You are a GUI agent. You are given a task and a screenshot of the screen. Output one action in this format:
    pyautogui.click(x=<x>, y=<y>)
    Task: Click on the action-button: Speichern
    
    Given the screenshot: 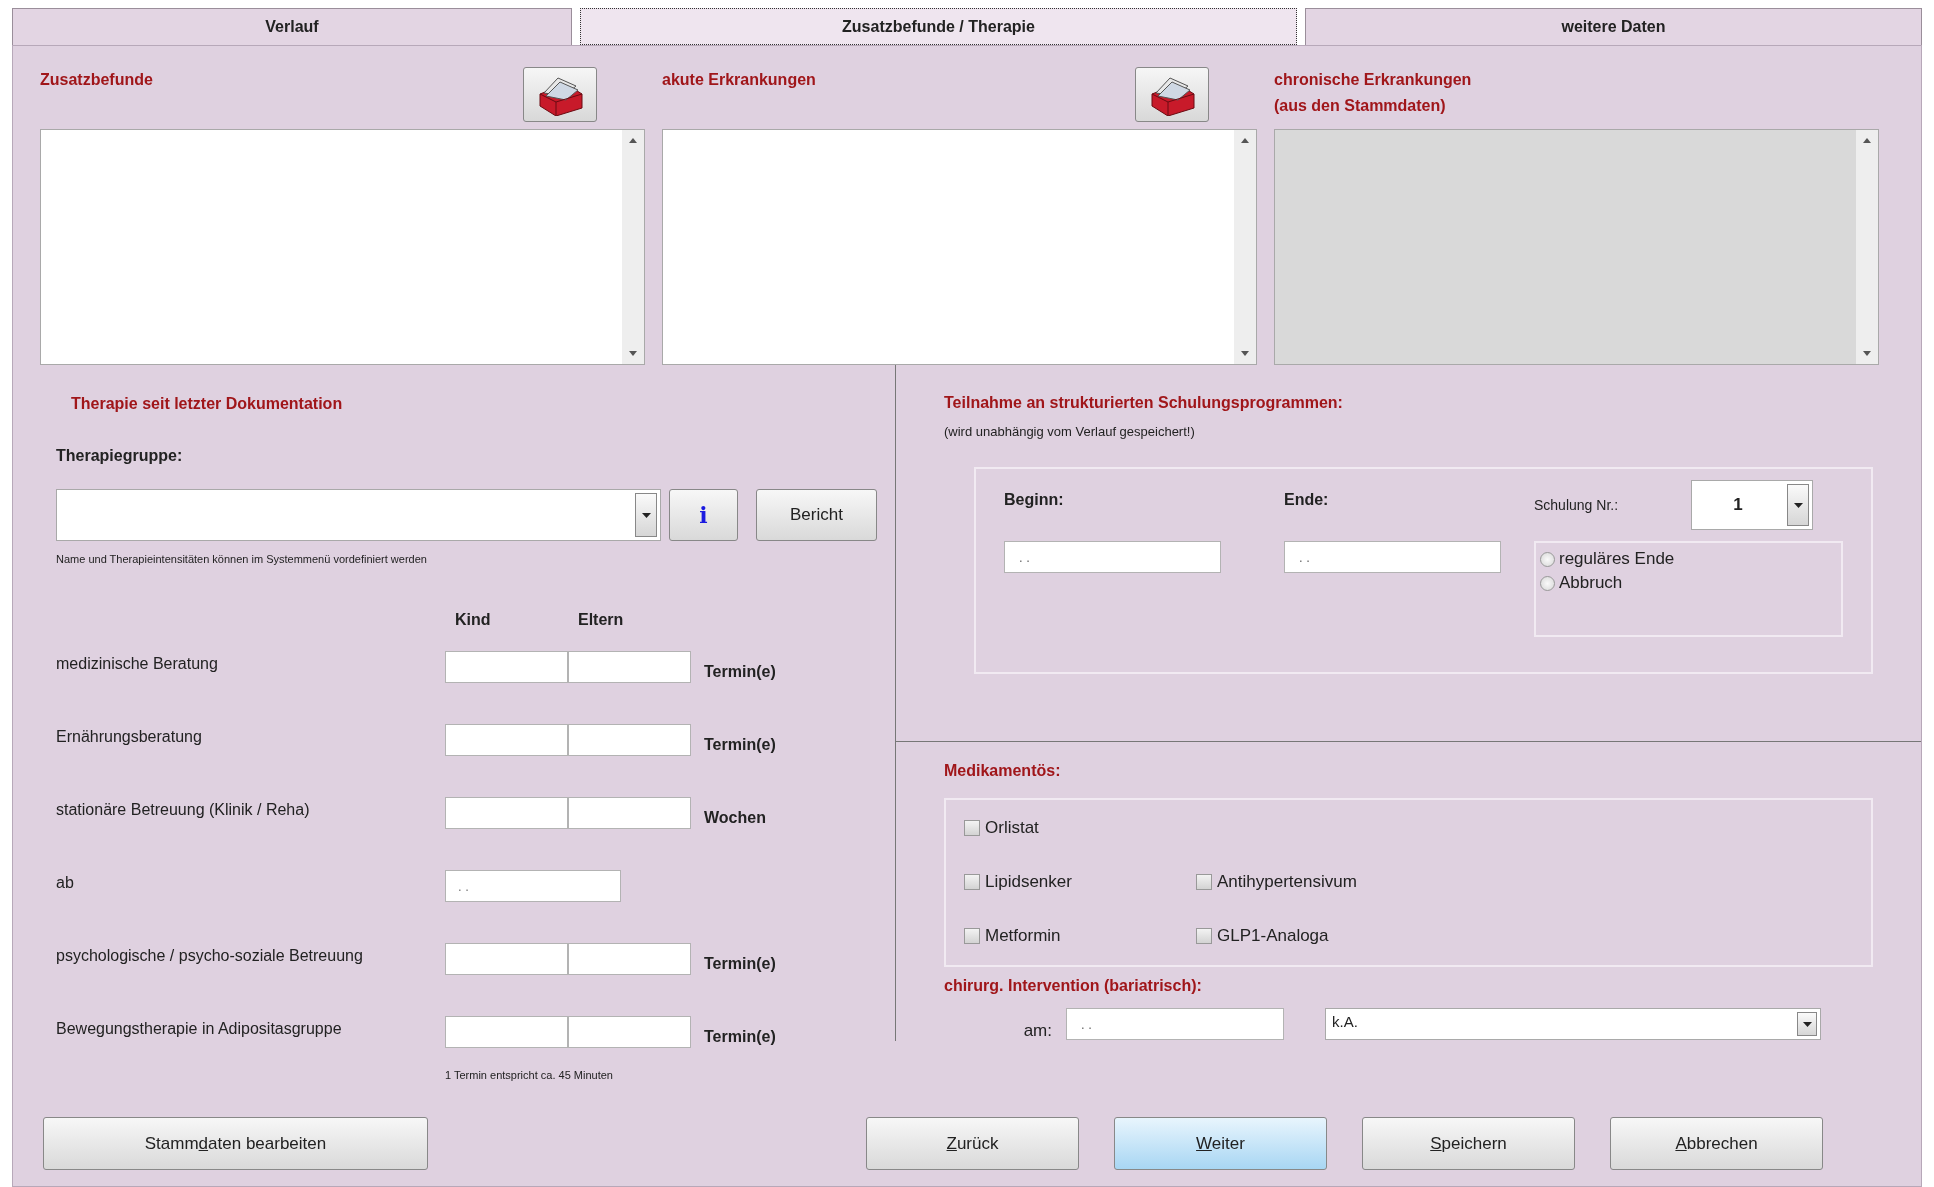 What is the action you would take?
    pyautogui.click(x=1468, y=1143)
    